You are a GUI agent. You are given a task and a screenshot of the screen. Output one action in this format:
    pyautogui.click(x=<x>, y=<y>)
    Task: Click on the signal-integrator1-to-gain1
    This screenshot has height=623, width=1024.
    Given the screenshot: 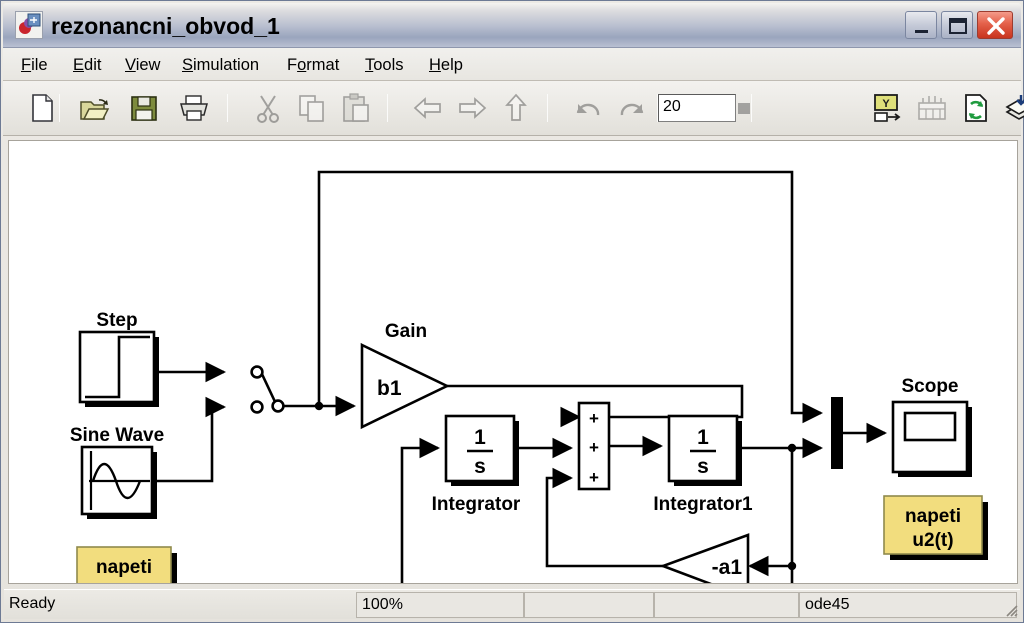 What is the action you would take?
    pyautogui.click(x=792, y=574)
    